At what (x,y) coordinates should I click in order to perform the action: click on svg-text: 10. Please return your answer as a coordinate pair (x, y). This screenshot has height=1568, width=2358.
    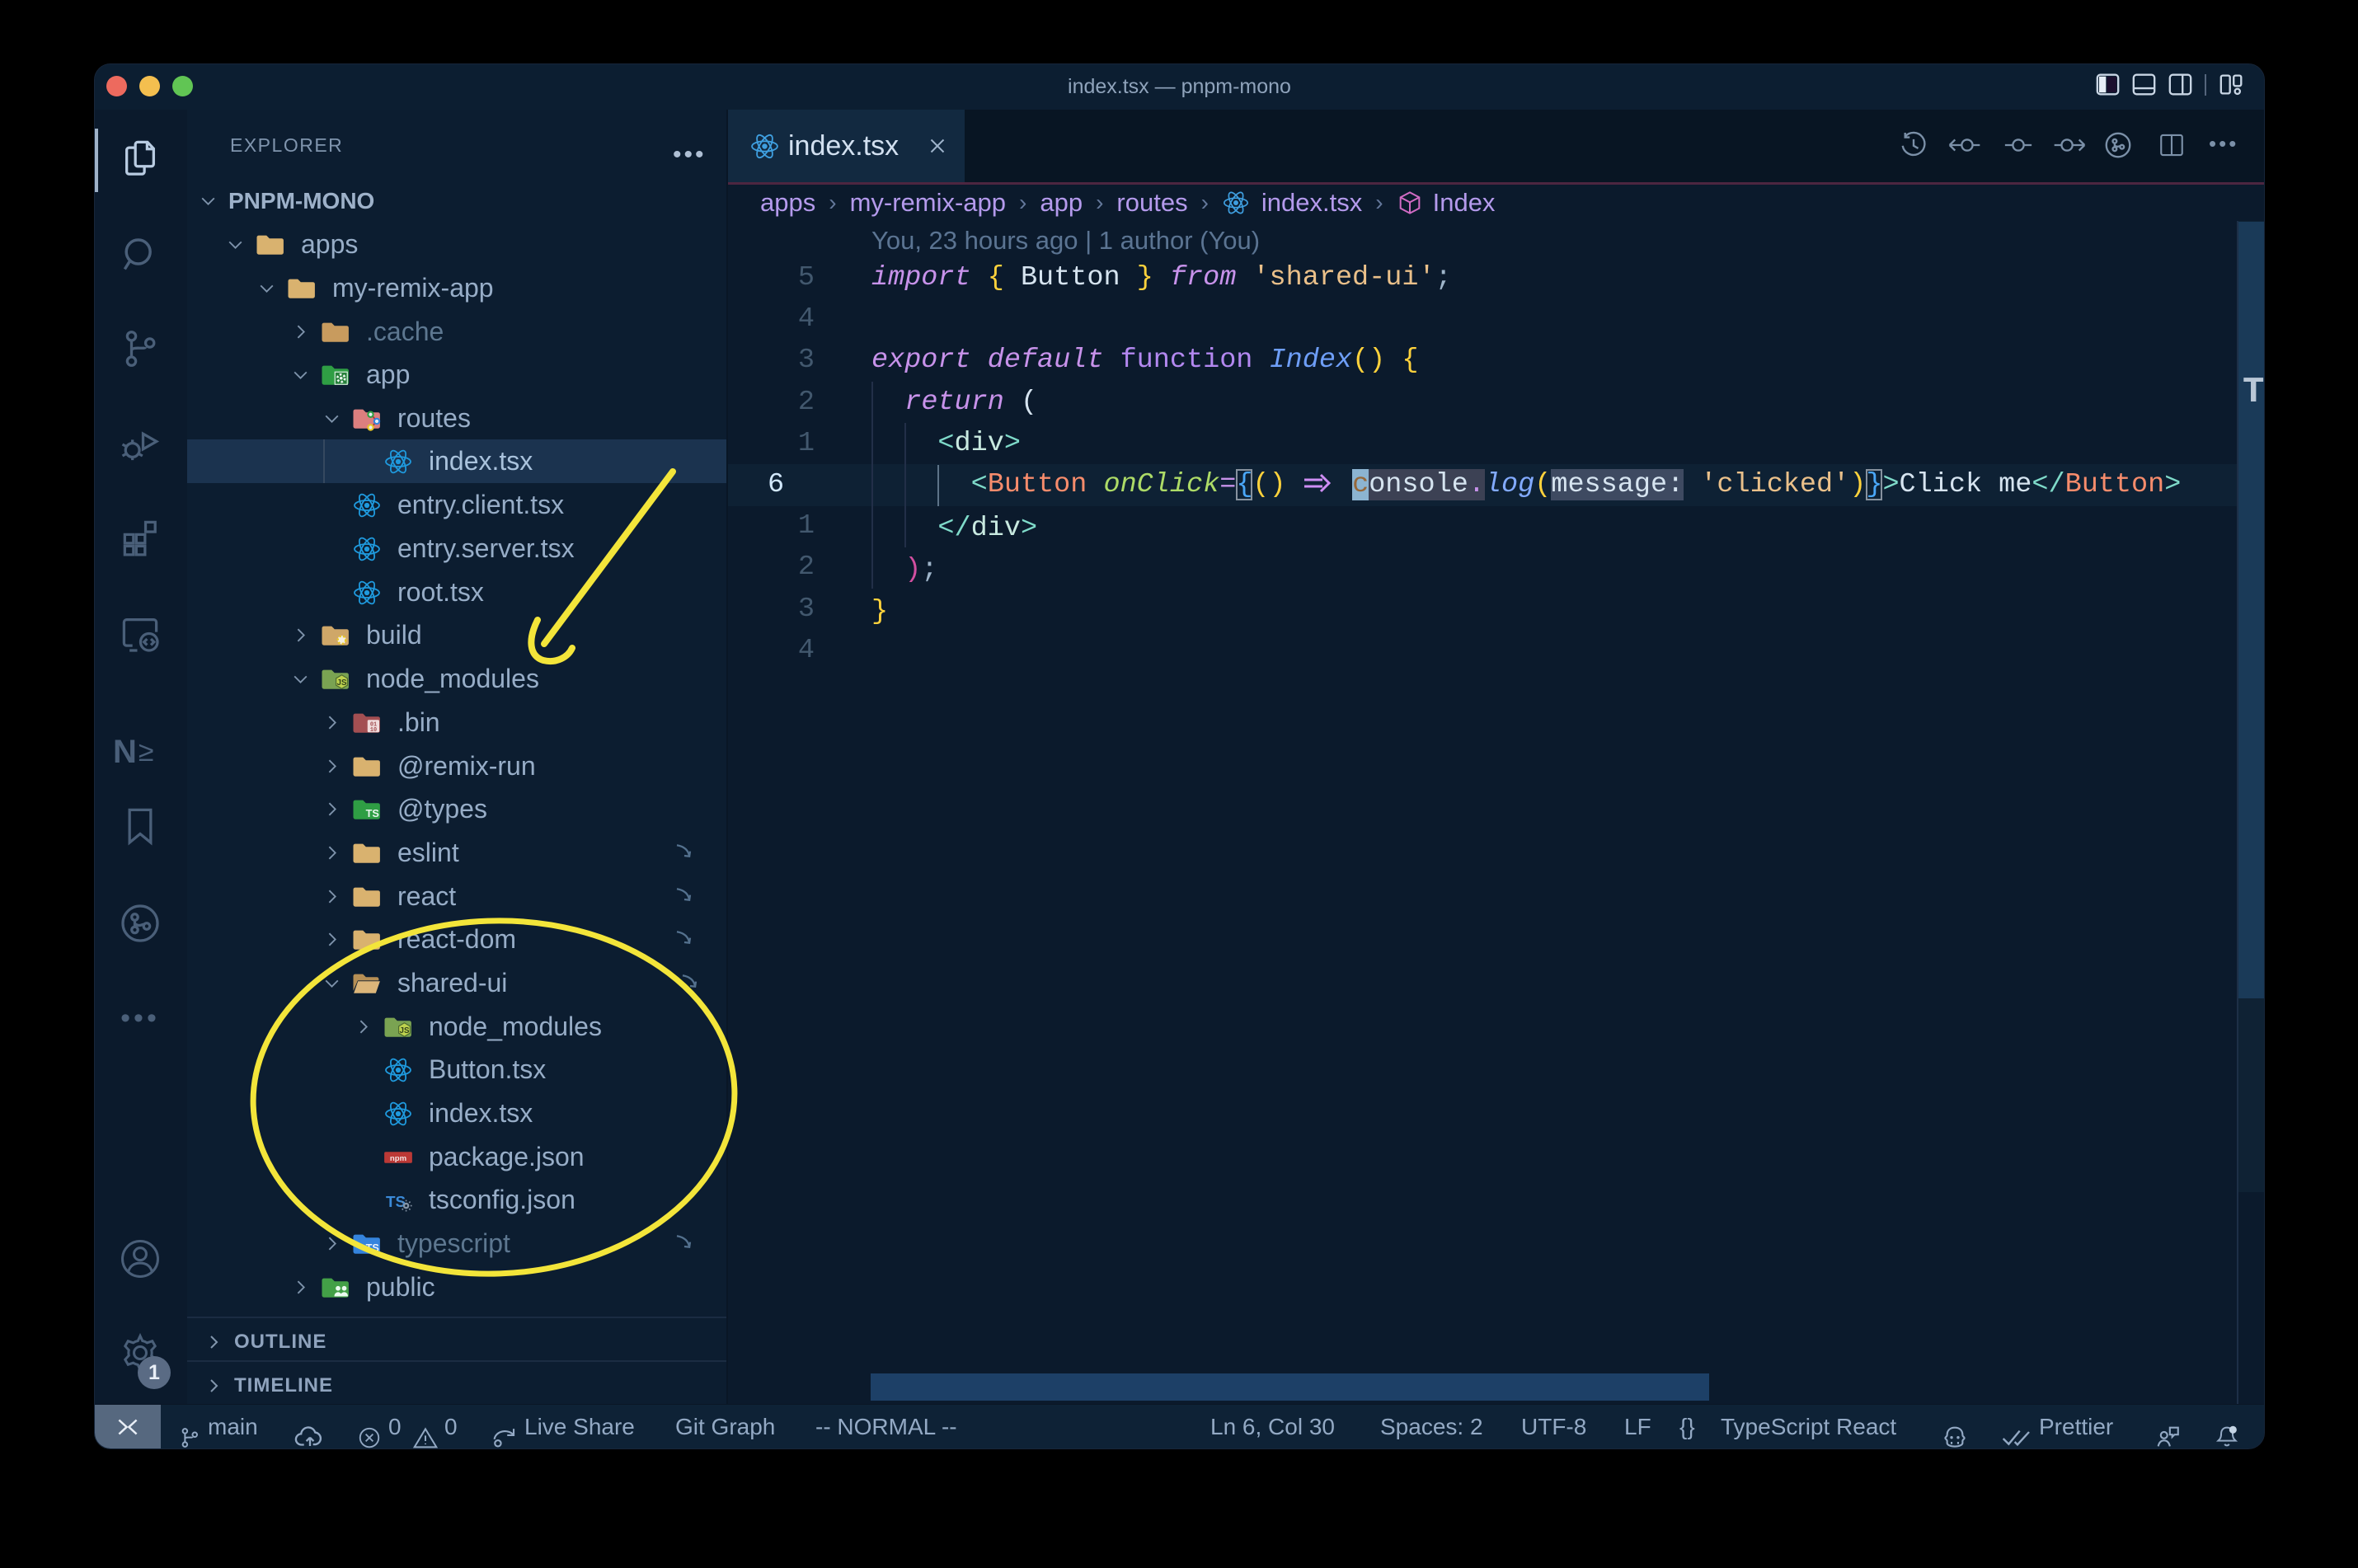
    Looking at the image, I should click on (374, 729).